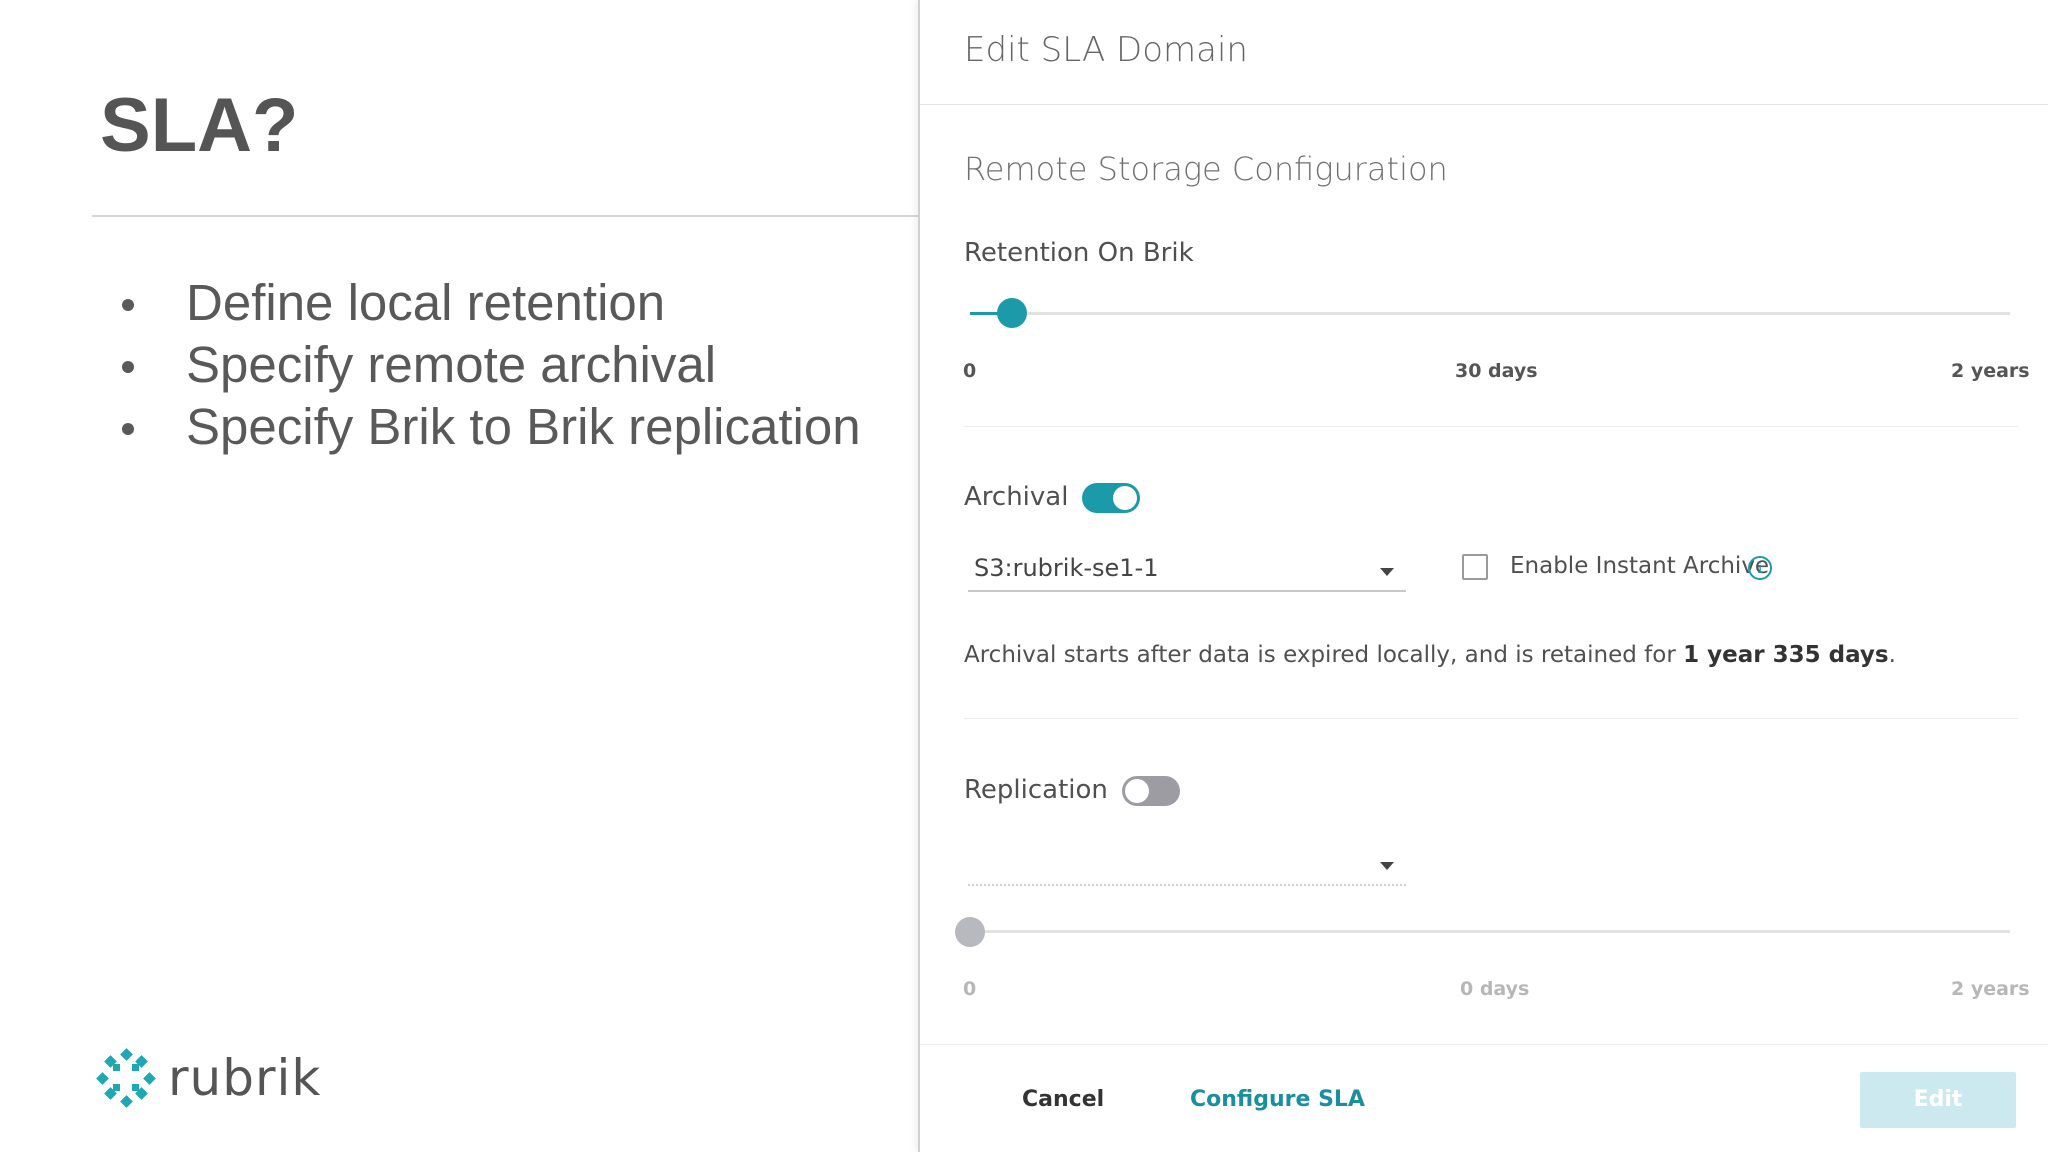 The image size is (2048, 1152). I want to click on summary-retention-value: 1 year 335 days, so click(1786, 655).